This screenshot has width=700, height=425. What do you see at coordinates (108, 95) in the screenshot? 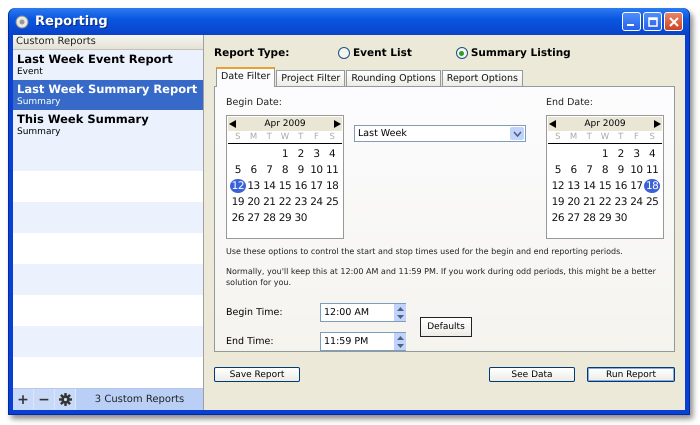
I see `report-list-item: Last Week Summary Report Summary` at bounding box center [108, 95].